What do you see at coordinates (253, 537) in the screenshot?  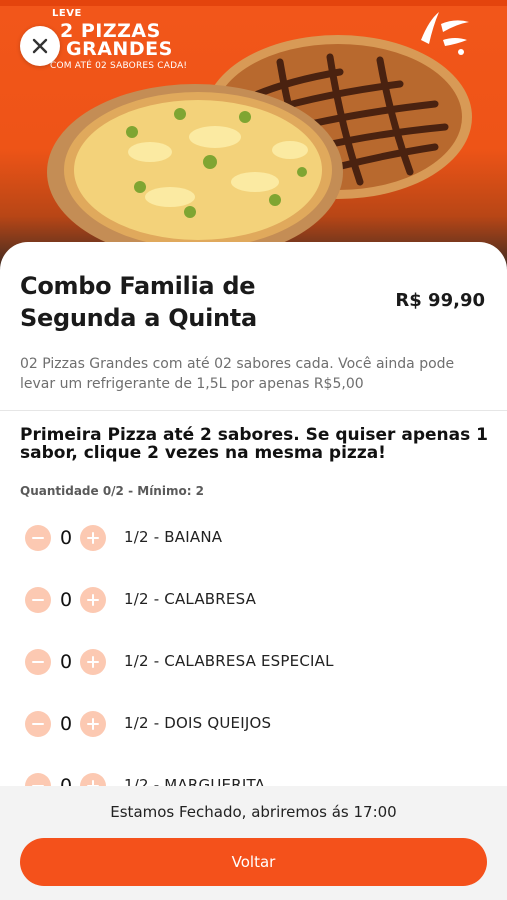 I see `flavor-option: 0 1/2 - BAIANA` at bounding box center [253, 537].